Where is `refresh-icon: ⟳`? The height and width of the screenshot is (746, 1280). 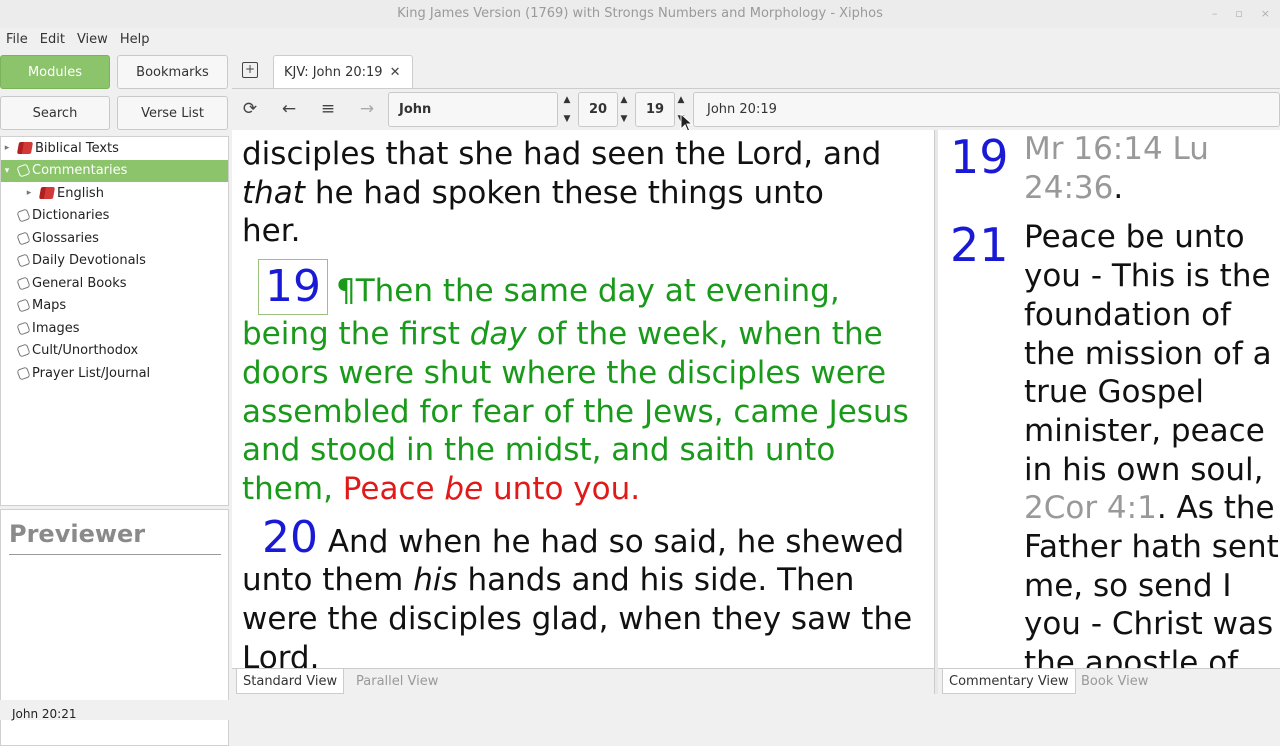 refresh-icon: ⟳ is located at coordinates (250, 109).